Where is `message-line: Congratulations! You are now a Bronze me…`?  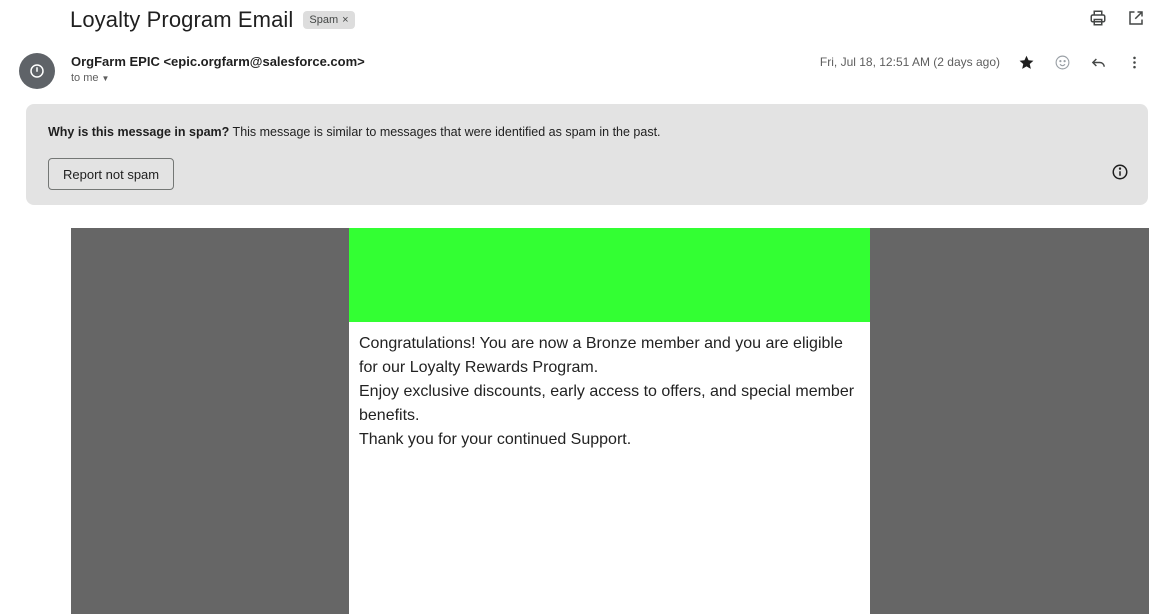
message-line: Congratulations! You are now a Bronze me… is located at coordinates (601, 355).